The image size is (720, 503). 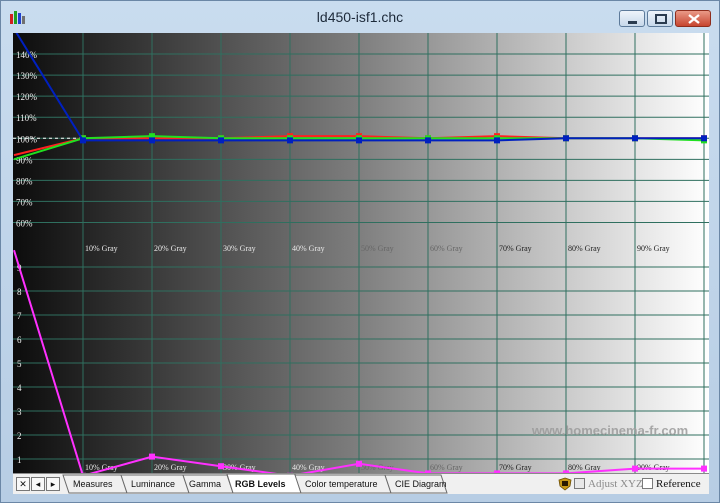 What do you see at coordinates (101, 248) in the screenshot?
I see `x-tick-label: 10% Gray` at bounding box center [101, 248].